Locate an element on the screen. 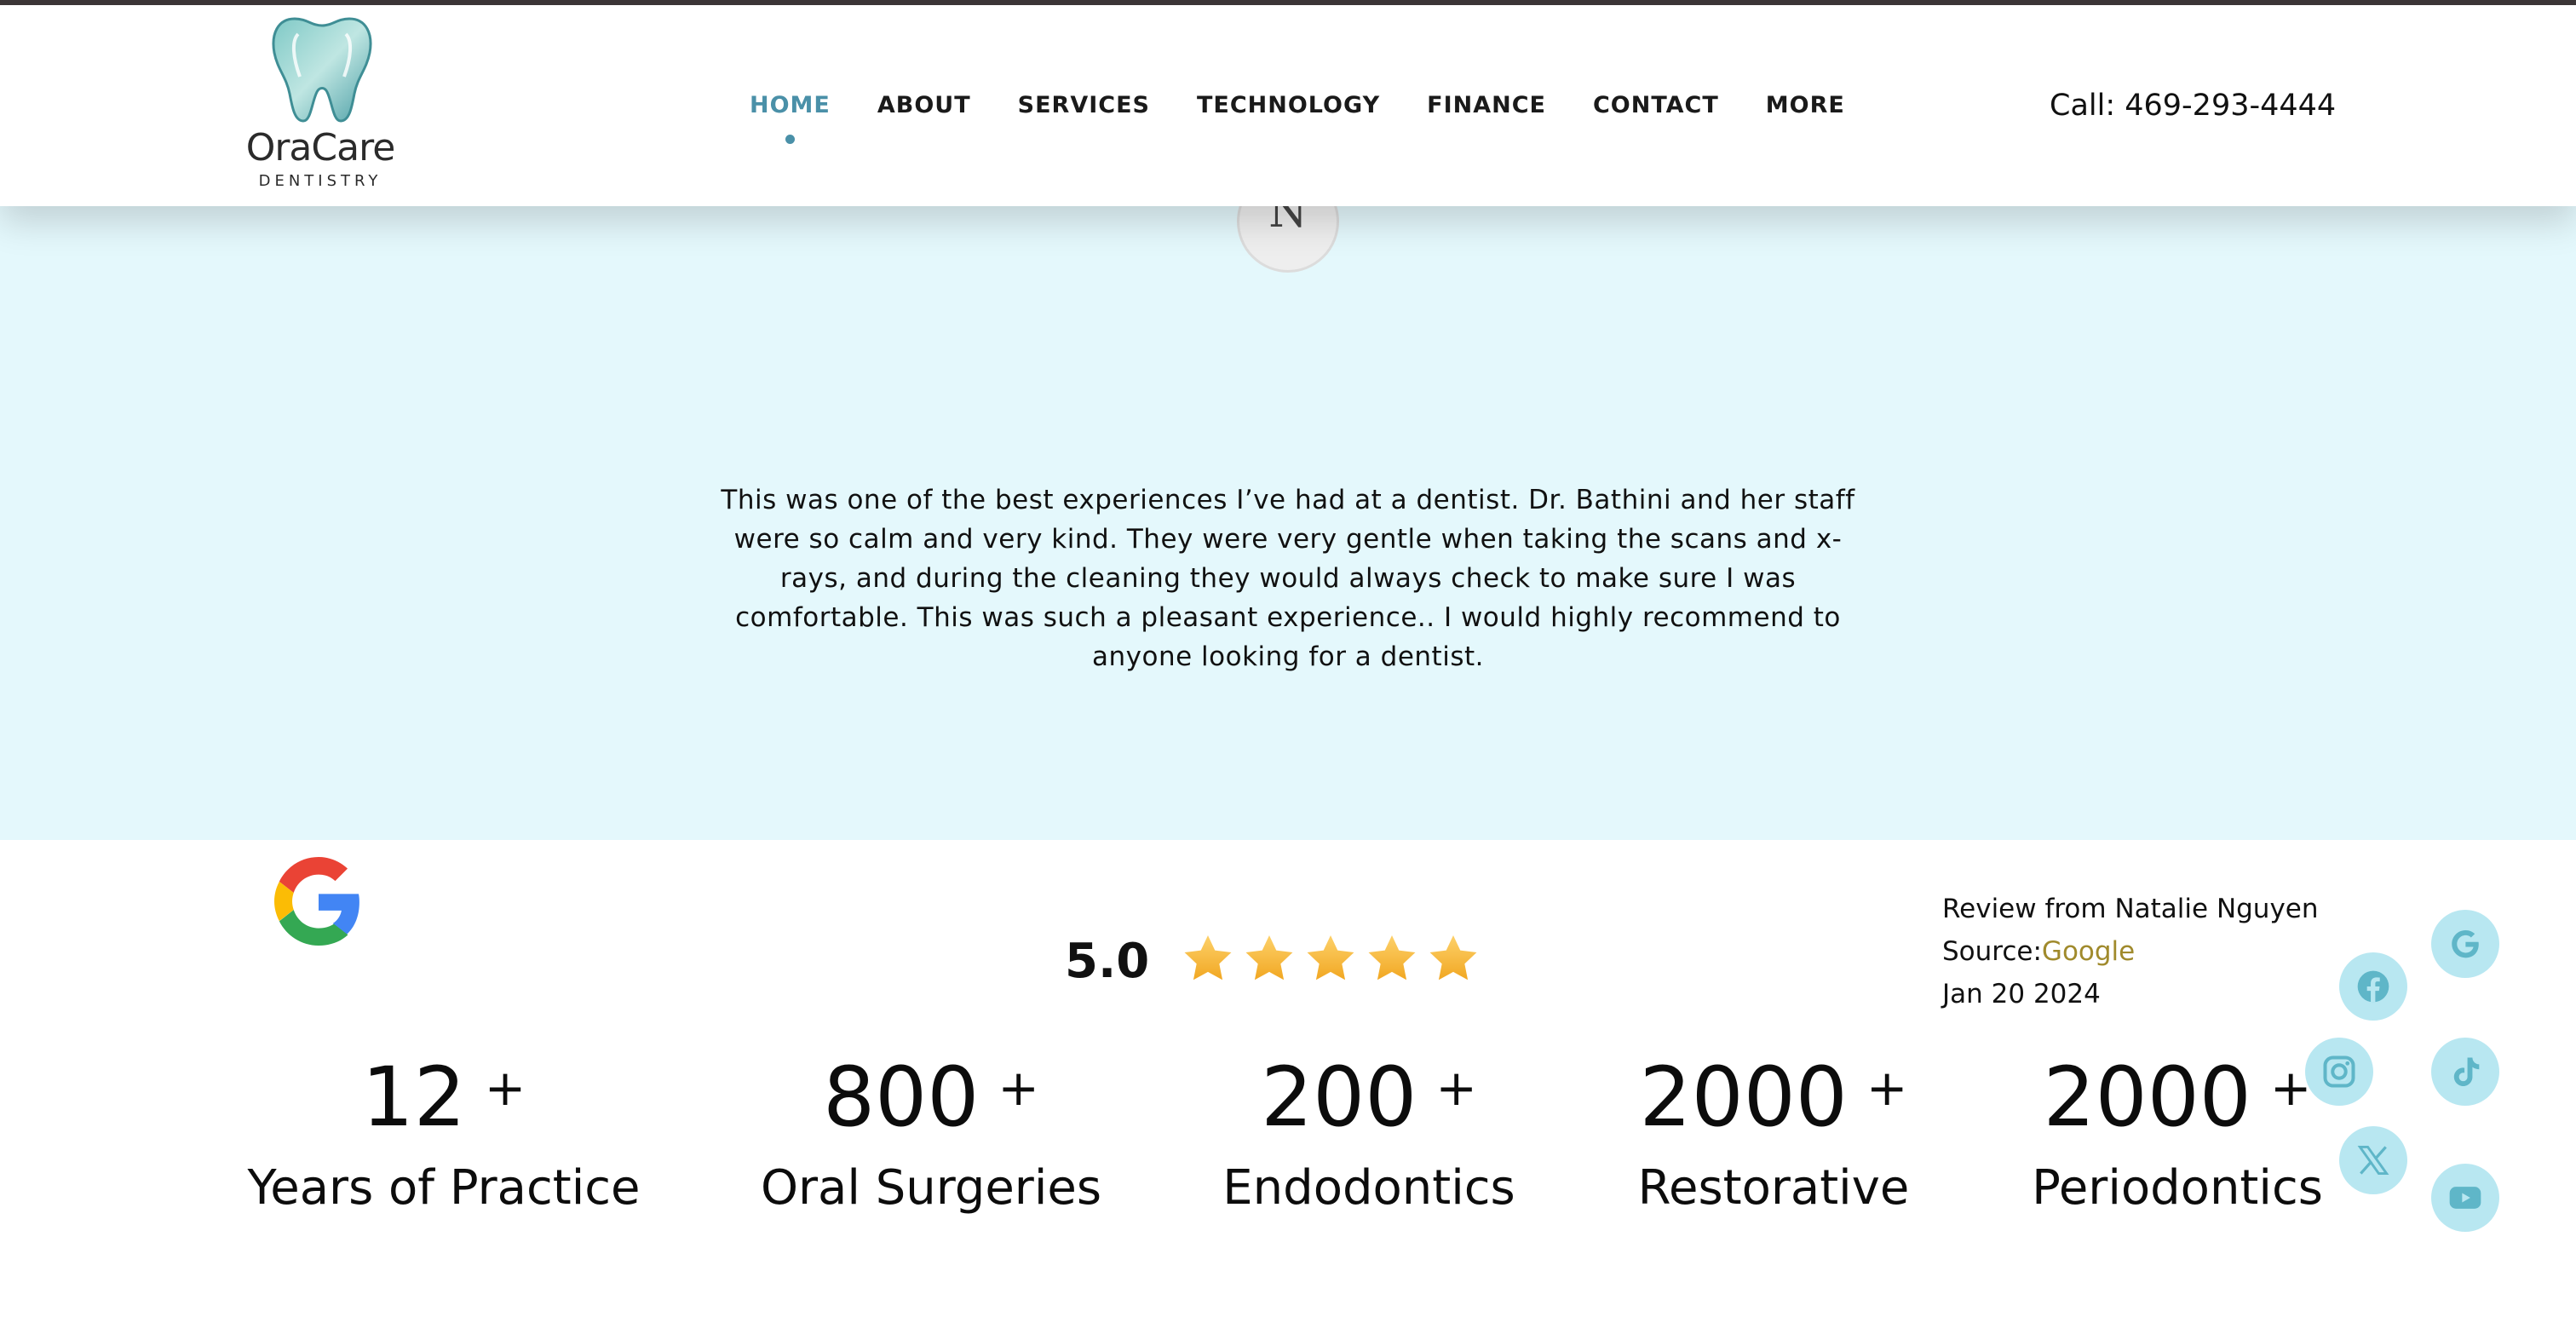  star-rating is located at coordinates (1331, 959).